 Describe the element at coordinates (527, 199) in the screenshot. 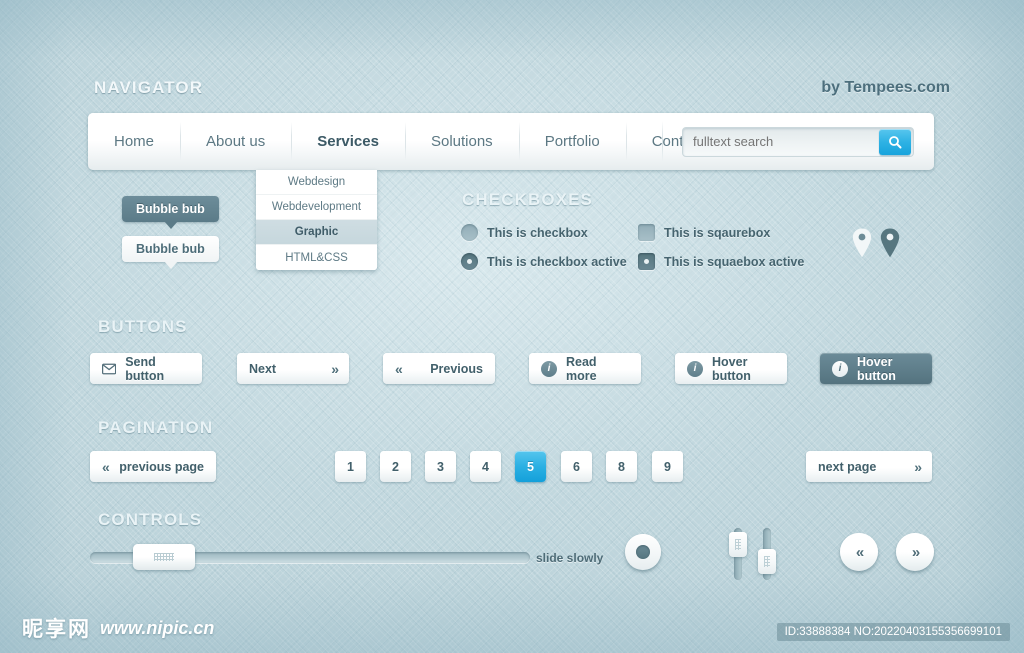

I see `checkboxes-heading: CHECKBOXES` at that location.